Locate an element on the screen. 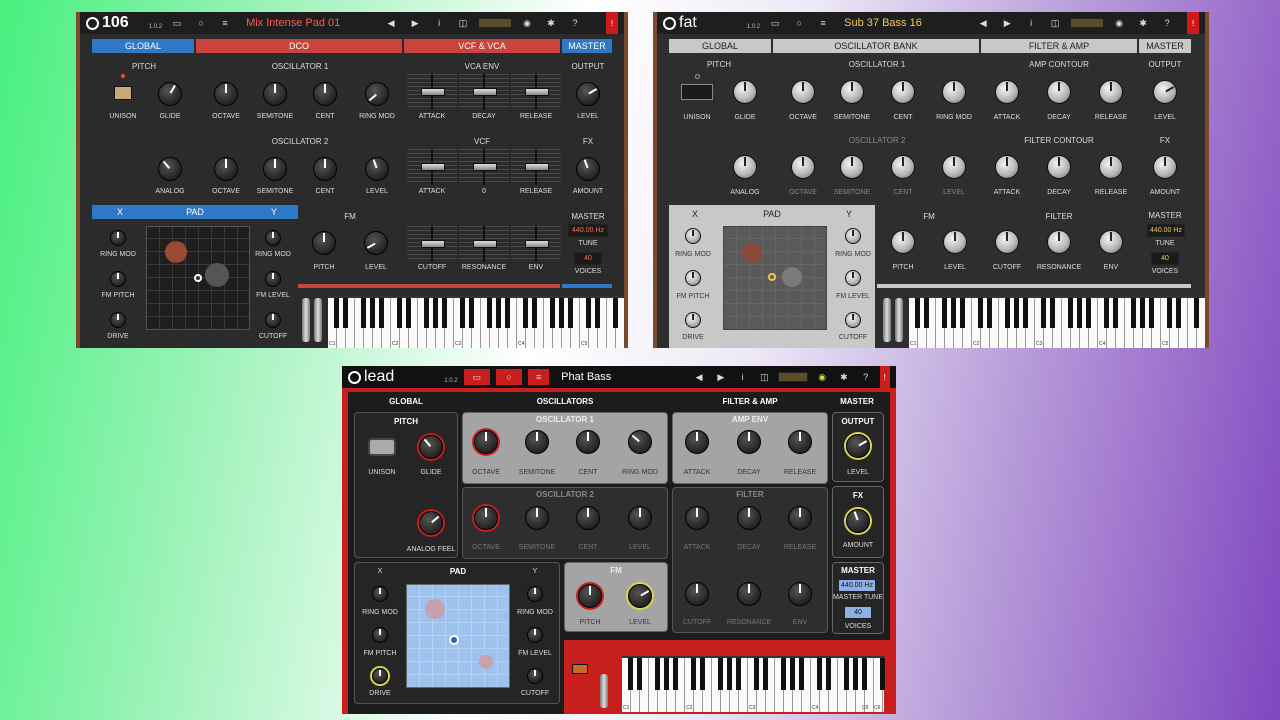  vcf-decay-fader is located at coordinates (484, 167).